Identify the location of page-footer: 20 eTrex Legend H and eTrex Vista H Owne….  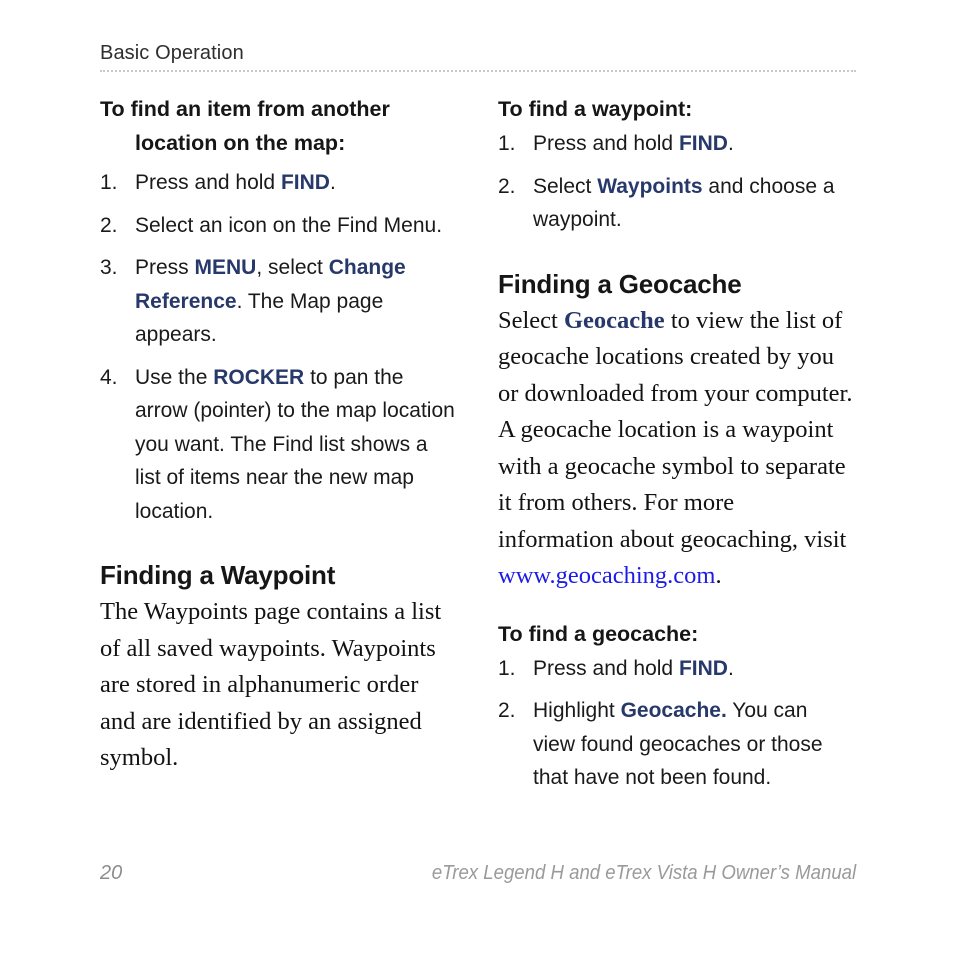
(478, 877).